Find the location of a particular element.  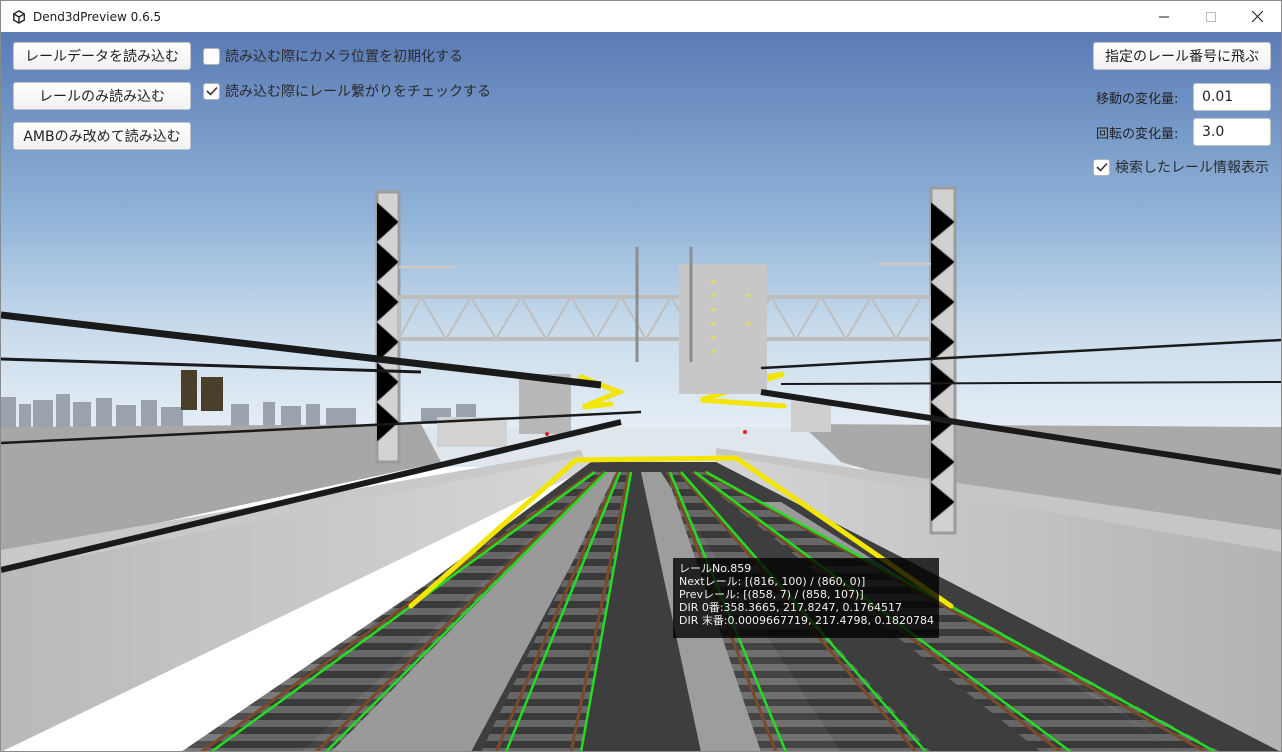

jump-to-rail-button: 指定のレール番号に飛ぶ is located at coordinates (1182, 56).